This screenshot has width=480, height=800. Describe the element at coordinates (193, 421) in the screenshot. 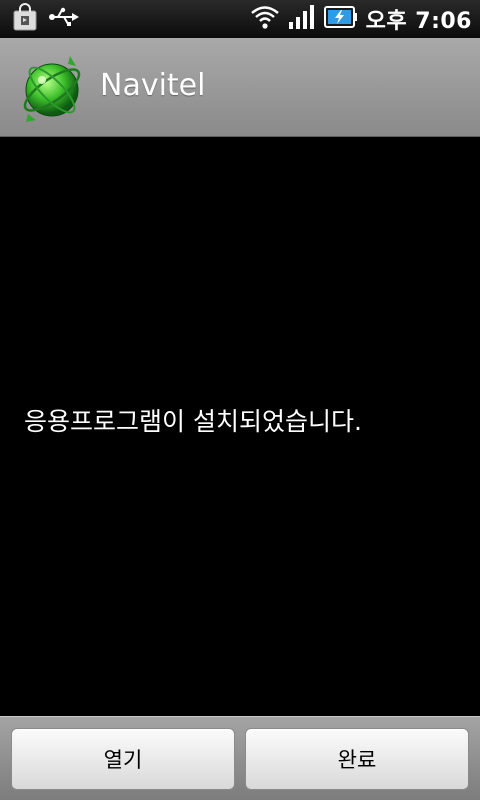

I see `install-complete-message: 응용프로그램이 설치되었습니다.` at that location.